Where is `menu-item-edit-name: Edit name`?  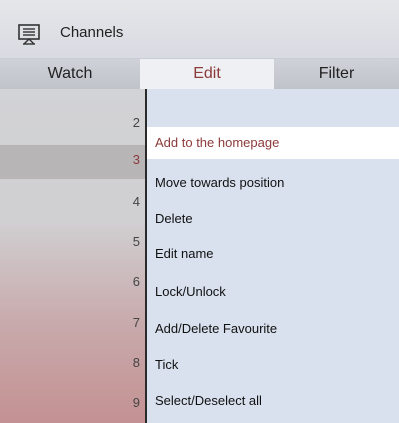 menu-item-edit-name: Edit name is located at coordinates (184, 253).